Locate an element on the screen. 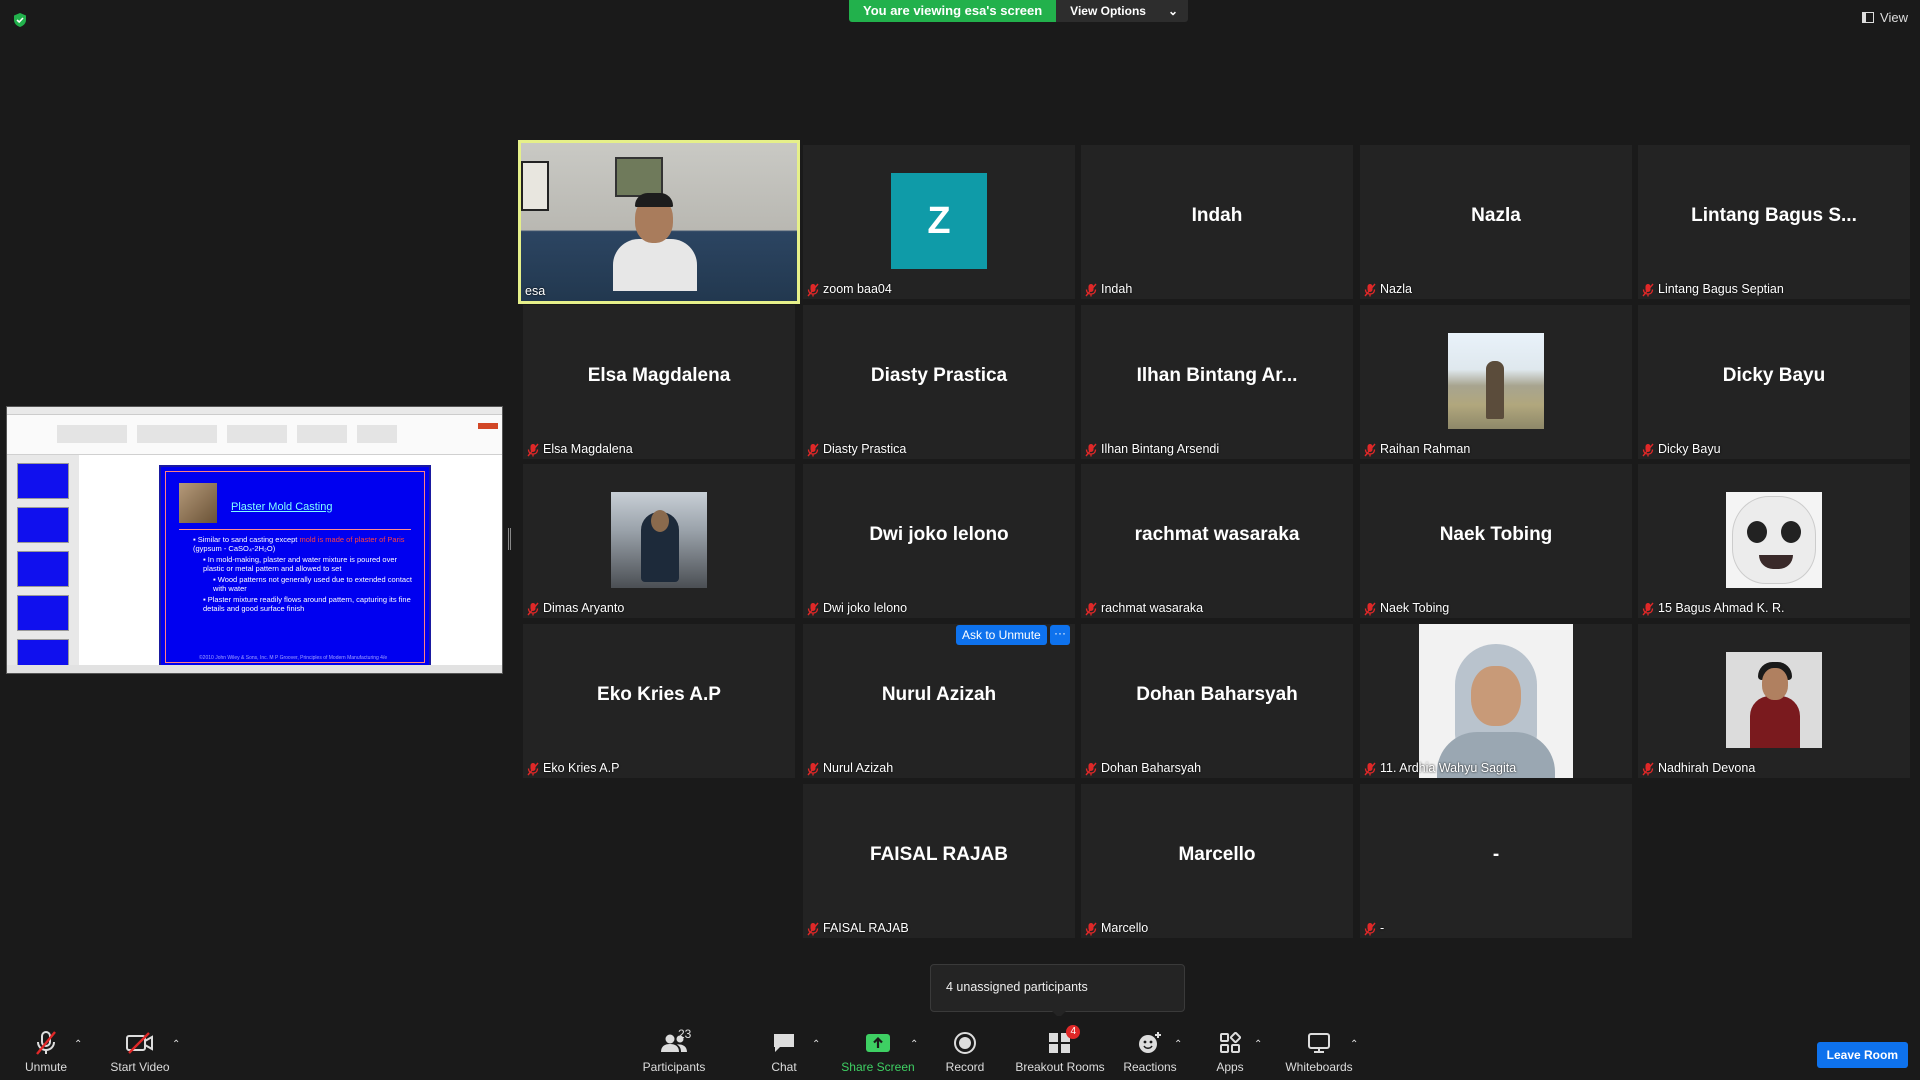 The image size is (1920, 1080). participant-tile: Nazla Nazla is located at coordinates (1496, 222).